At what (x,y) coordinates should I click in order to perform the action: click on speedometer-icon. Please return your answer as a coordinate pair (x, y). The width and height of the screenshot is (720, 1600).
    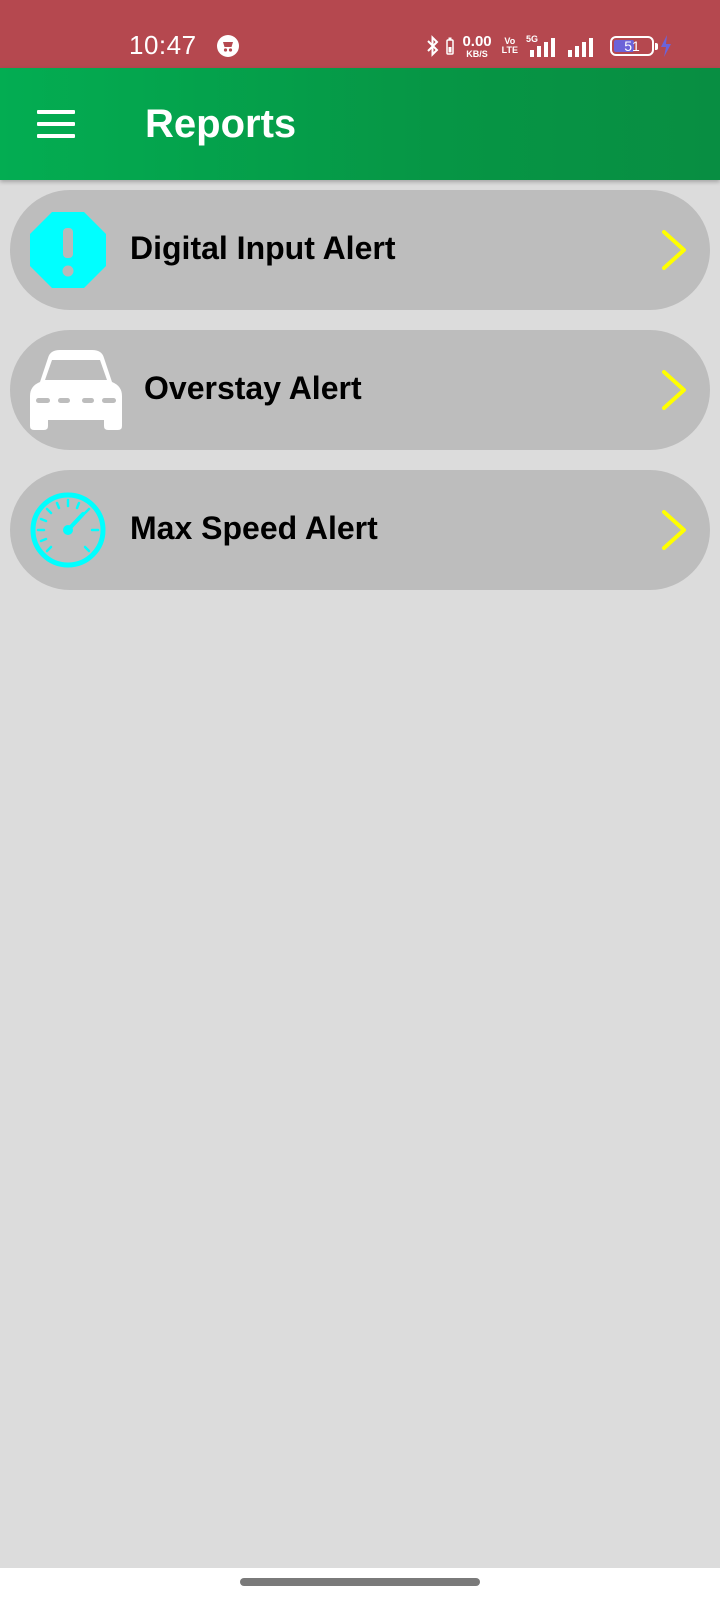
    Looking at the image, I should click on (68, 530).